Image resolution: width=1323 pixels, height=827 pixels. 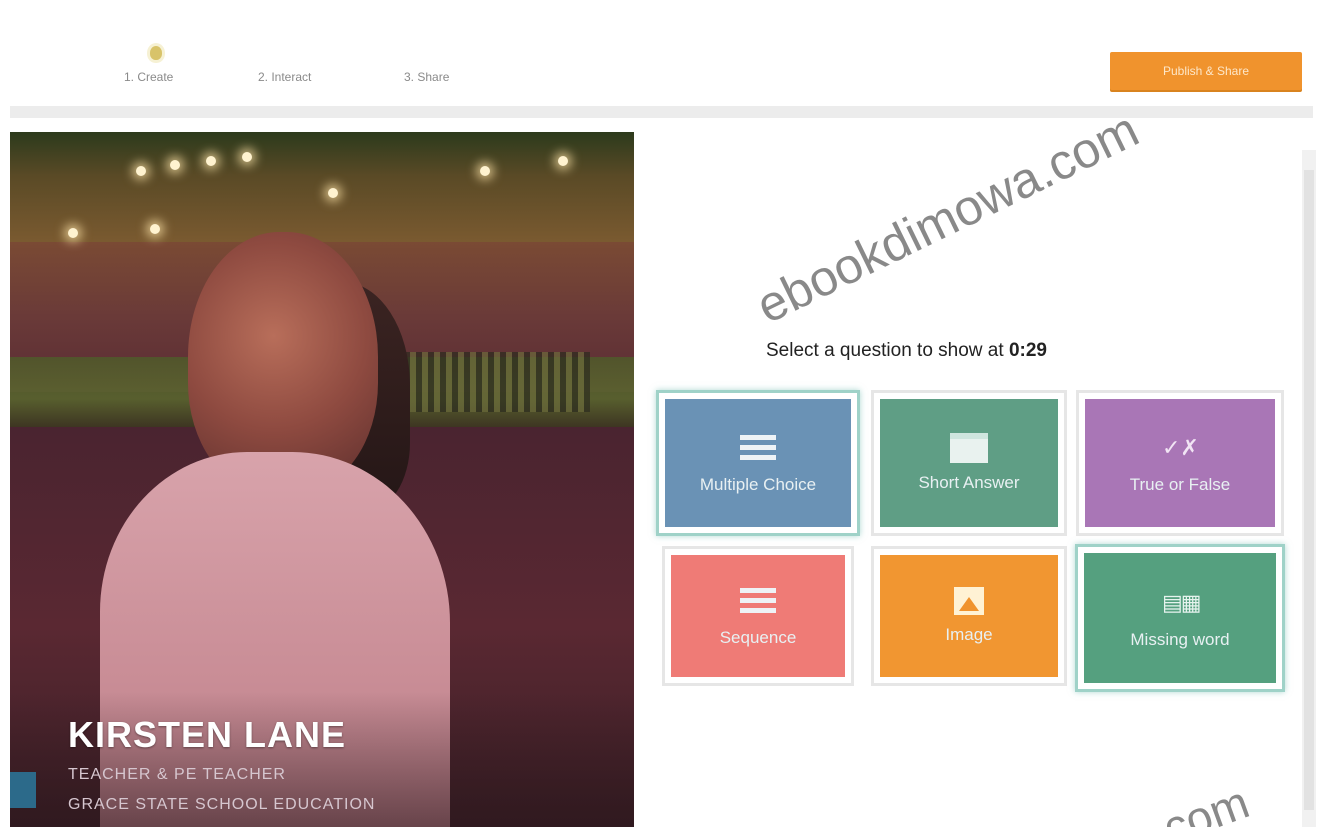 I want to click on tile-short-answer: Short Answer, so click(x=969, y=463).